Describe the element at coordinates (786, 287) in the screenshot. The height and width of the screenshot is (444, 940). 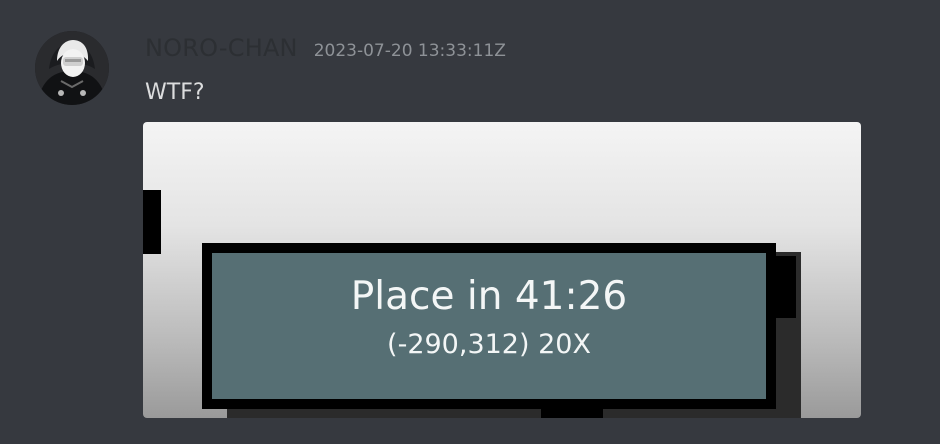
I see `panel-shadow-tab` at that location.